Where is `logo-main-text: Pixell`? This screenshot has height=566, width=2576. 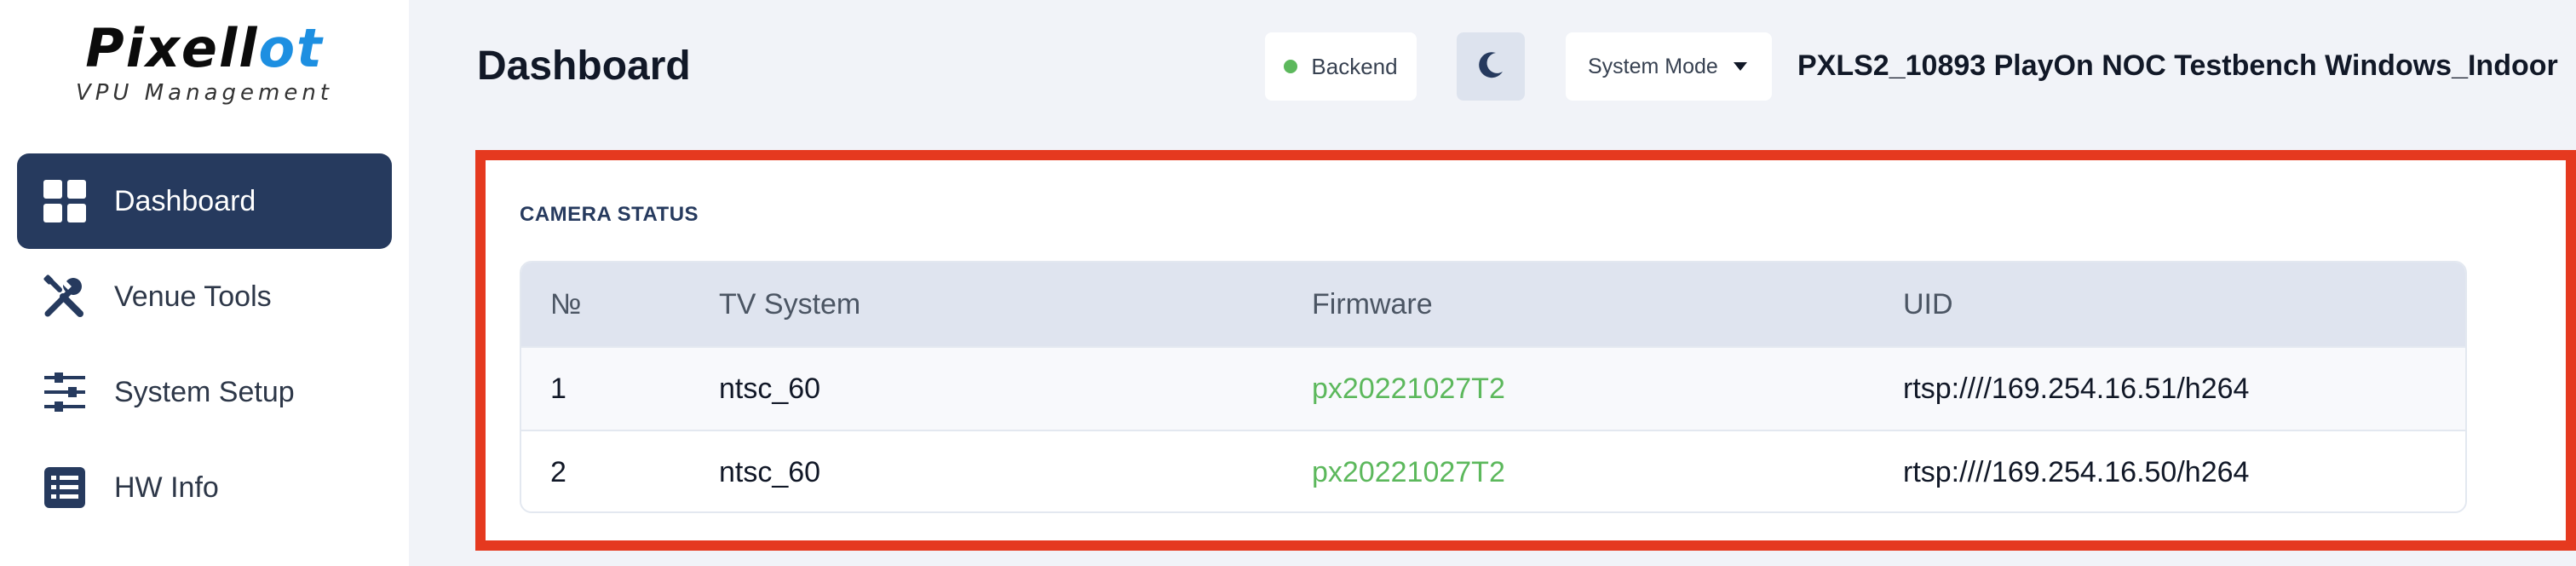 logo-main-text: Pixell is located at coordinates (172, 48).